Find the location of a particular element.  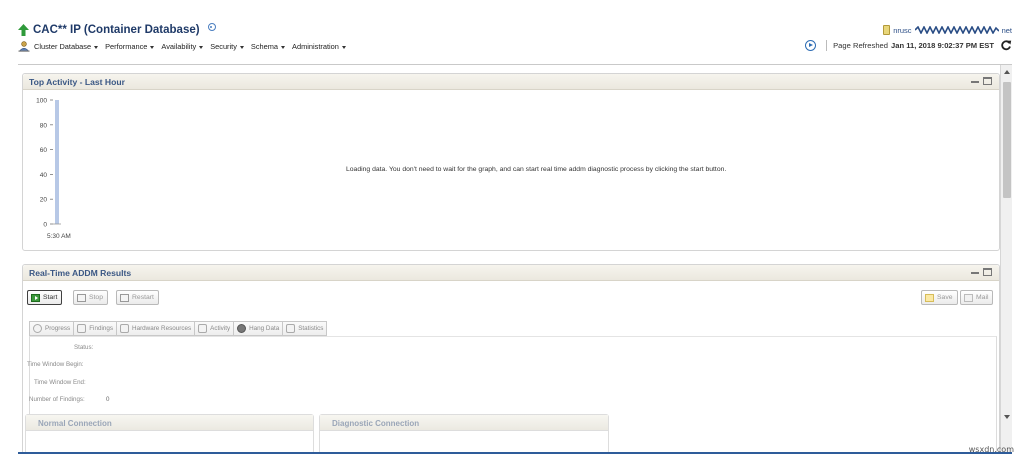

tab-label: Hang Data is located at coordinates (264, 328).